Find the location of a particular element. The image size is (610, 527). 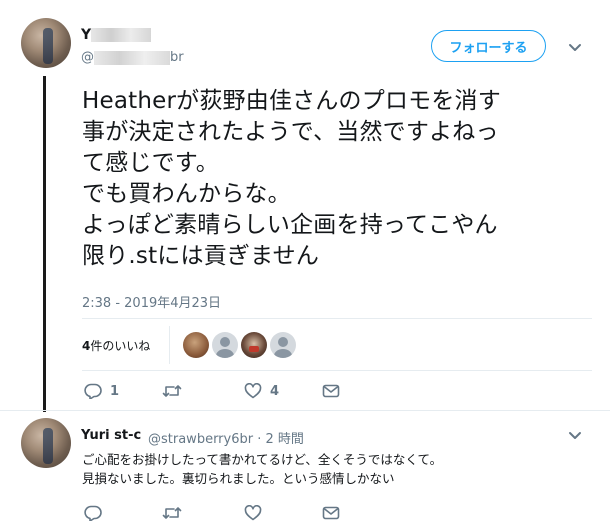

reply-like-action is located at coordinates (257, 513).